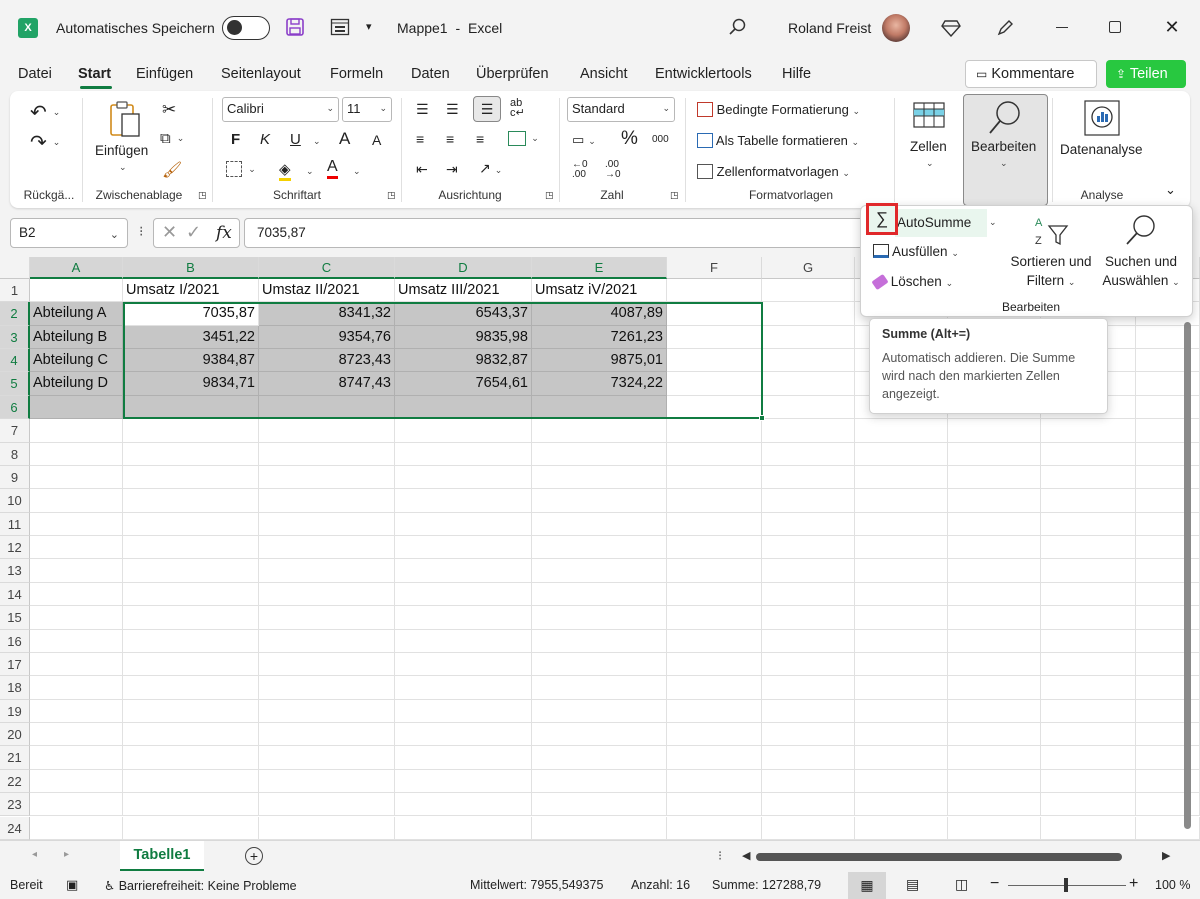  I want to click on enter-icon: ✓, so click(193, 232).